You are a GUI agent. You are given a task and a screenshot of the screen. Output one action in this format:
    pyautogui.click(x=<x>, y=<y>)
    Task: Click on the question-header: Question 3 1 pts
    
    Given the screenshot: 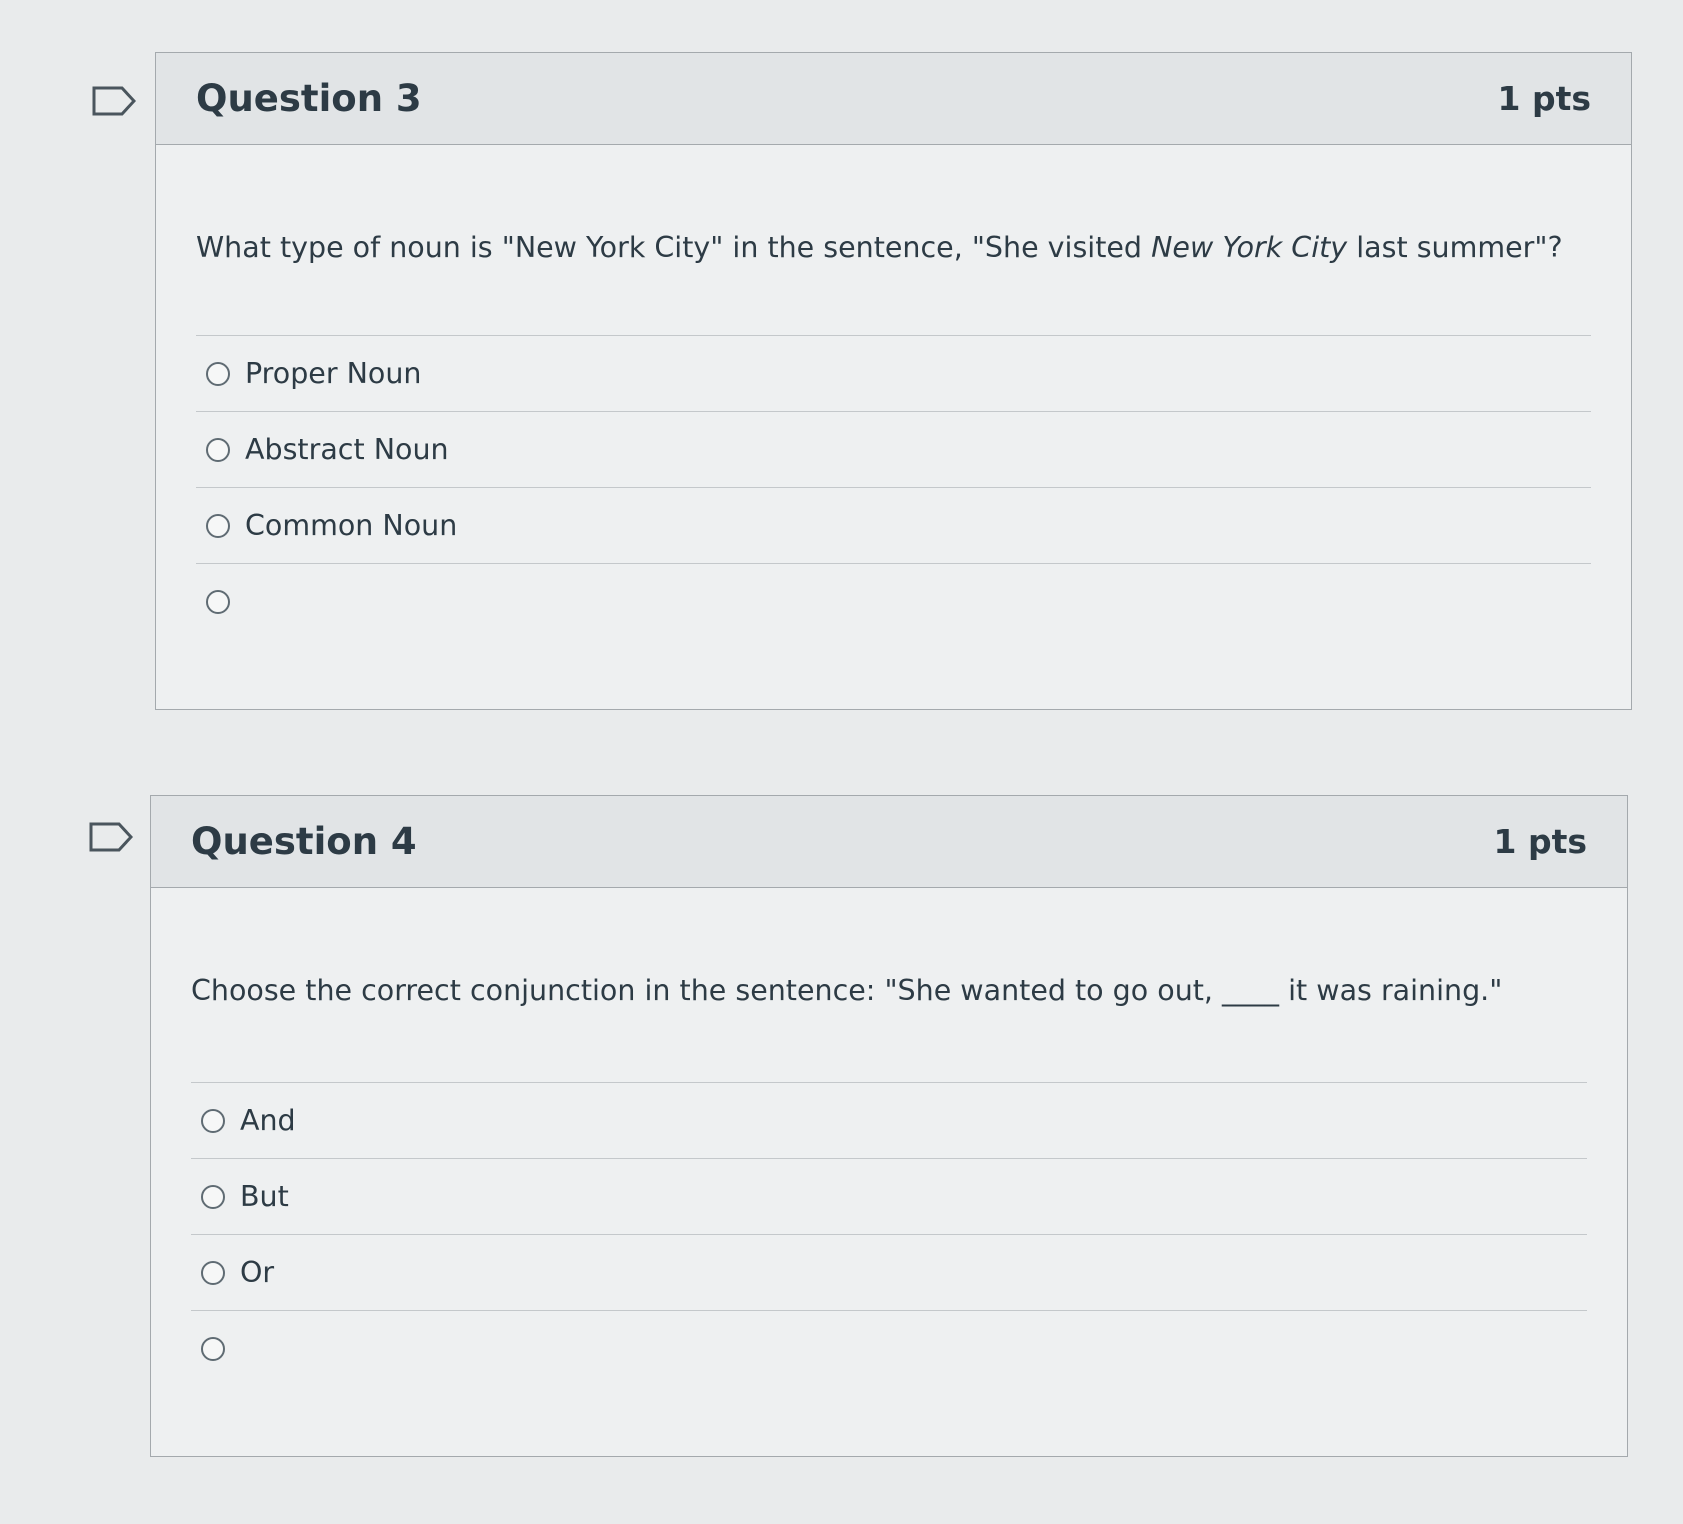 What is the action you would take?
    pyautogui.click(x=893, y=99)
    